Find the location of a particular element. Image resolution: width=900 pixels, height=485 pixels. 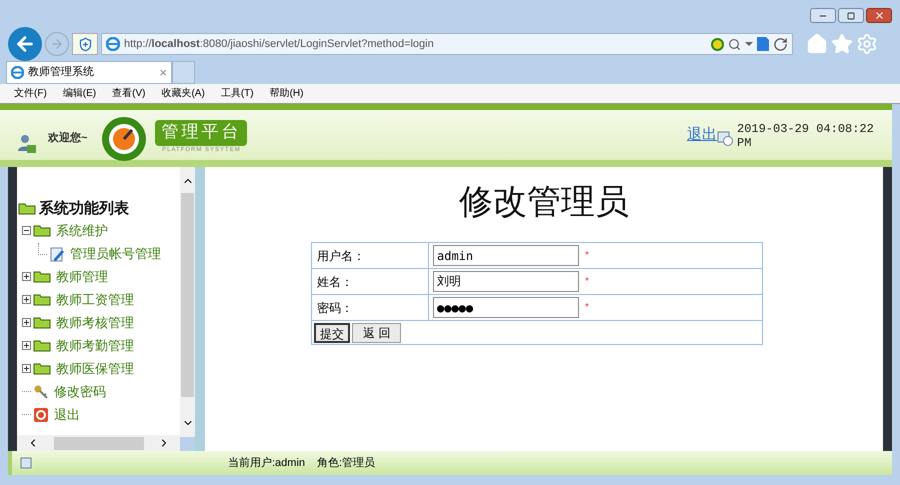

text-field: 刘明 is located at coordinates (506, 281).